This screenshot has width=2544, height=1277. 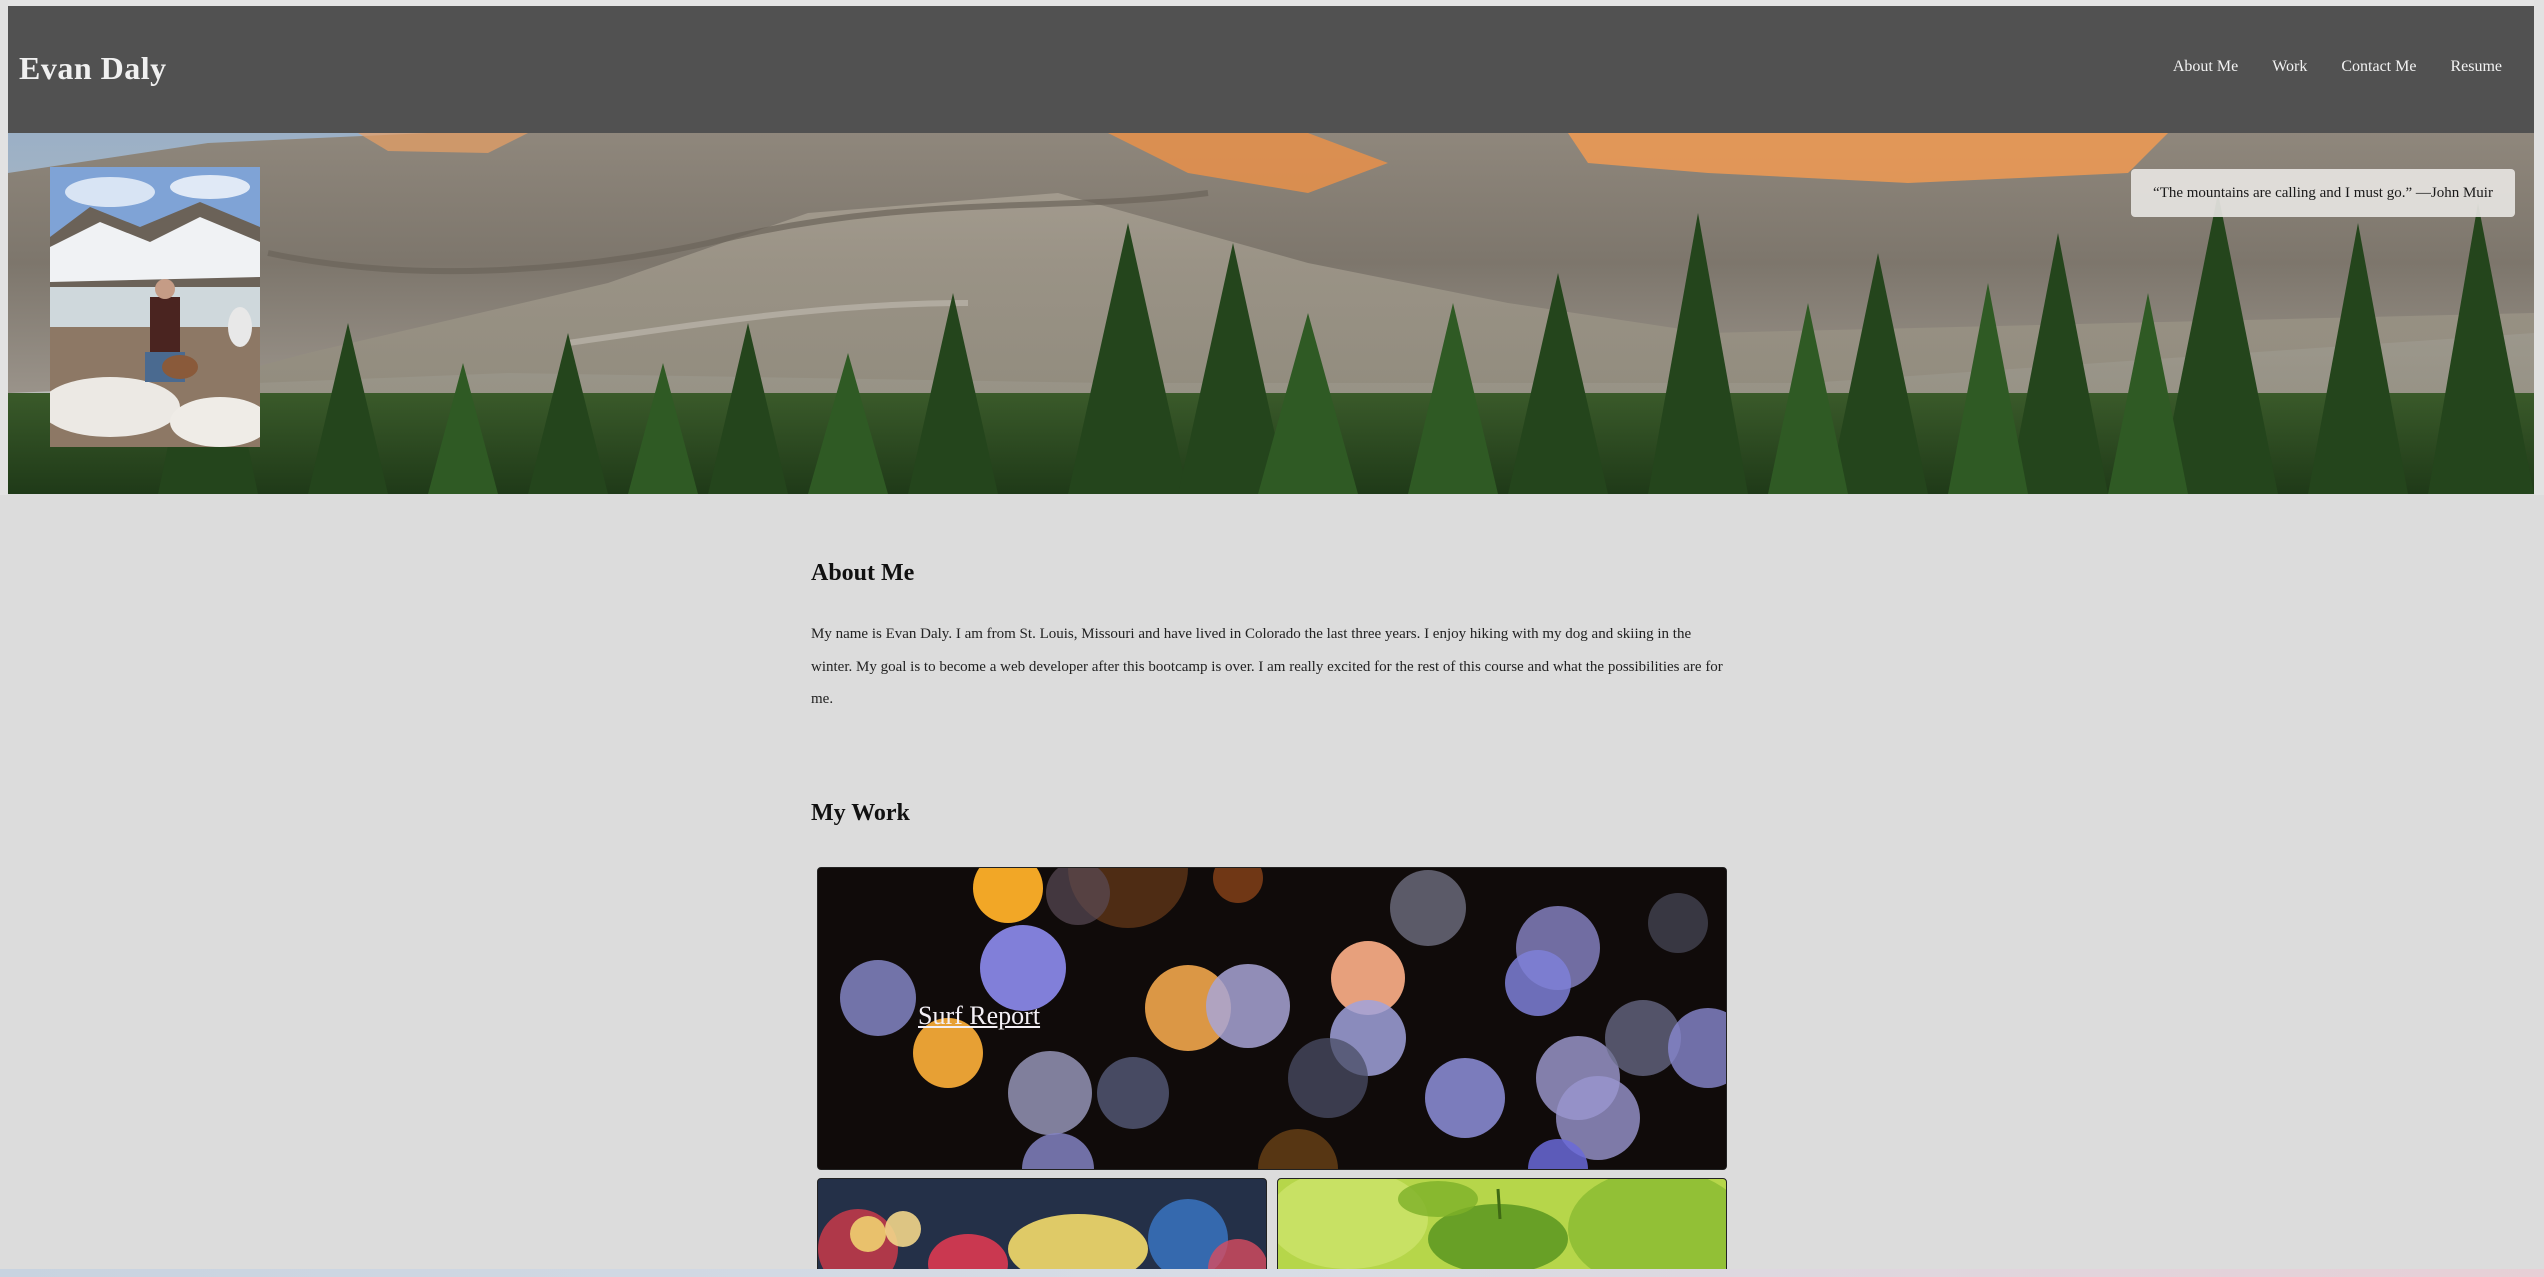 I want to click on project-card-rain-lights, so click(x=1042, y=1227).